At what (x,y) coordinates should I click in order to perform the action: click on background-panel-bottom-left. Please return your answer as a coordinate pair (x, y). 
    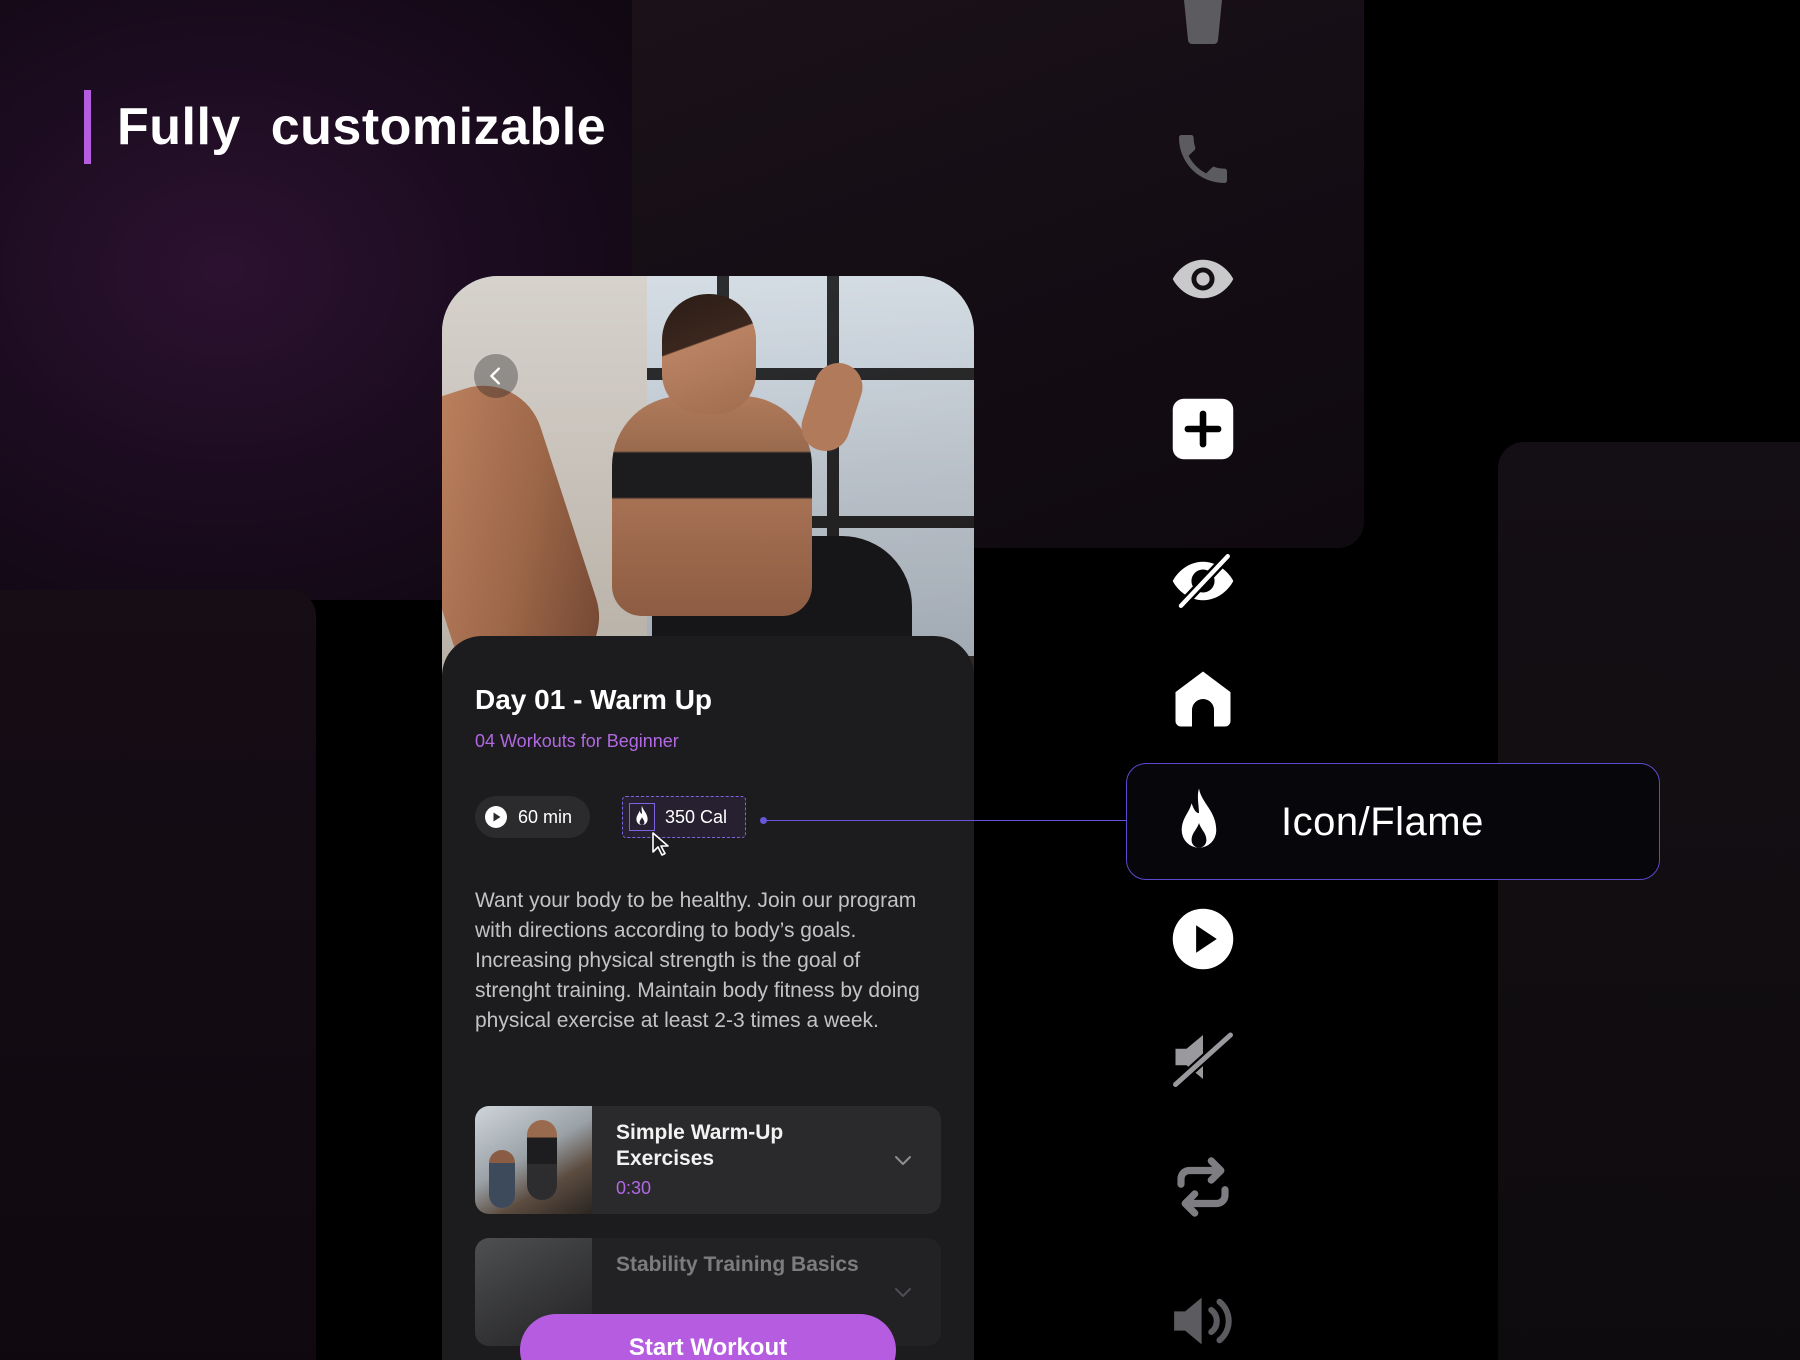
    Looking at the image, I should click on (158, 975).